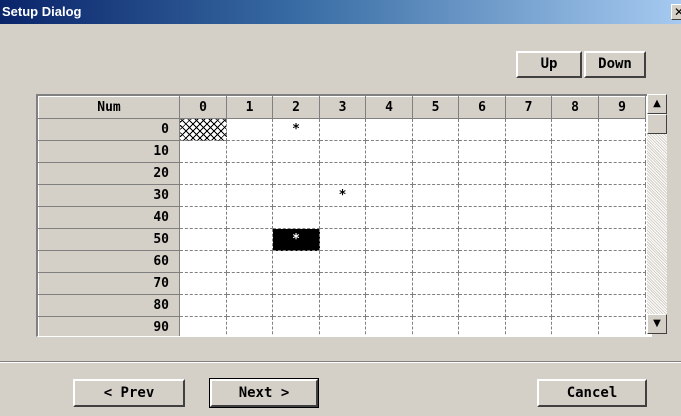 The height and width of the screenshot is (416, 681). Describe the element at coordinates (435, 107) in the screenshot. I see `column-header-5: 5` at that location.